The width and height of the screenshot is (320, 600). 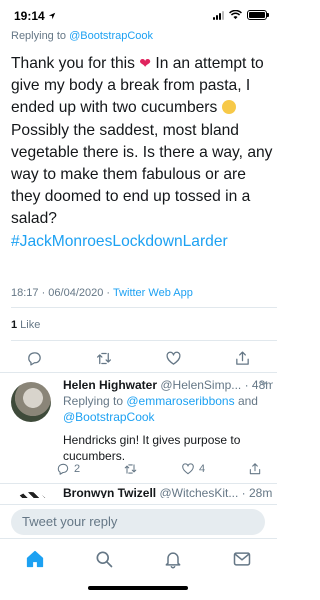 What do you see at coordinates (35, 16) in the screenshot?
I see `status-time: 19:14` at bounding box center [35, 16].